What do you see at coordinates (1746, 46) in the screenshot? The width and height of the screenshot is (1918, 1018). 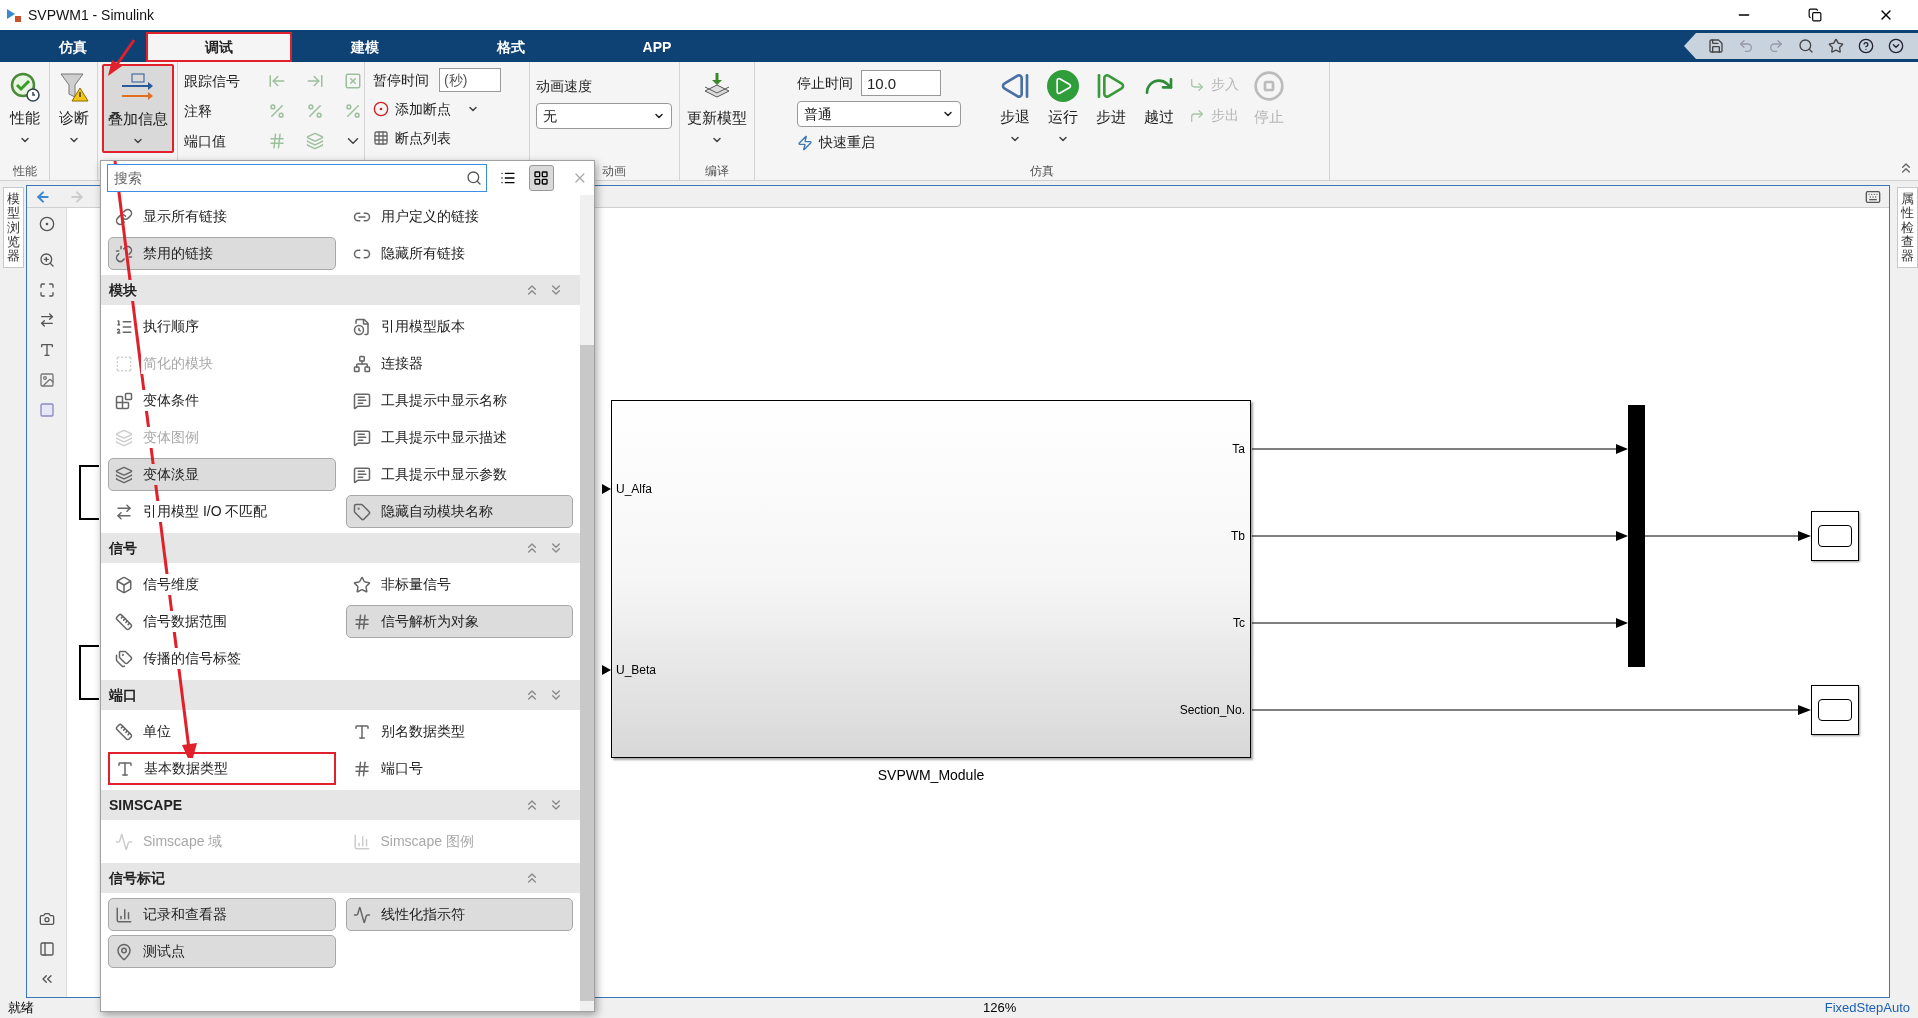 I see `undo-icon` at bounding box center [1746, 46].